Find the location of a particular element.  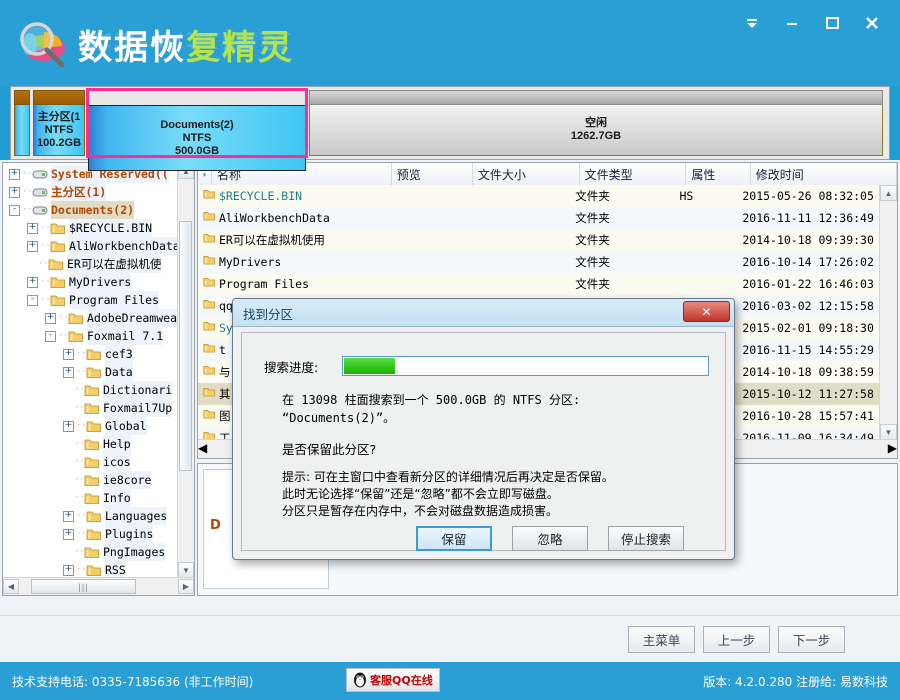

partition-block-free: 空闲 1262.7GB is located at coordinates (596, 123).